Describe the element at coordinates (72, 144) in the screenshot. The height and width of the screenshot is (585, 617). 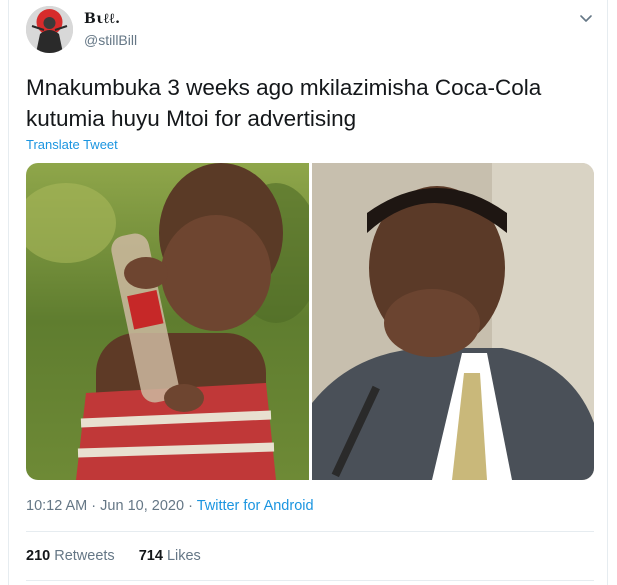
I see `translate-tweet-link: Translate Tweet` at that location.